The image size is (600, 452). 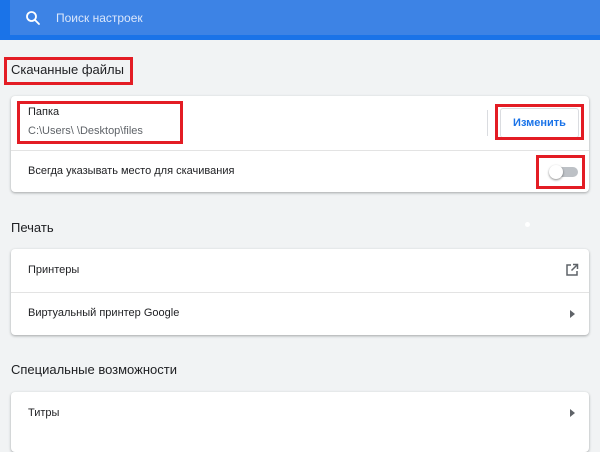 What do you see at coordinates (487, 123) in the screenshot?
I see `row-separator` at bounding box center [487, 123].